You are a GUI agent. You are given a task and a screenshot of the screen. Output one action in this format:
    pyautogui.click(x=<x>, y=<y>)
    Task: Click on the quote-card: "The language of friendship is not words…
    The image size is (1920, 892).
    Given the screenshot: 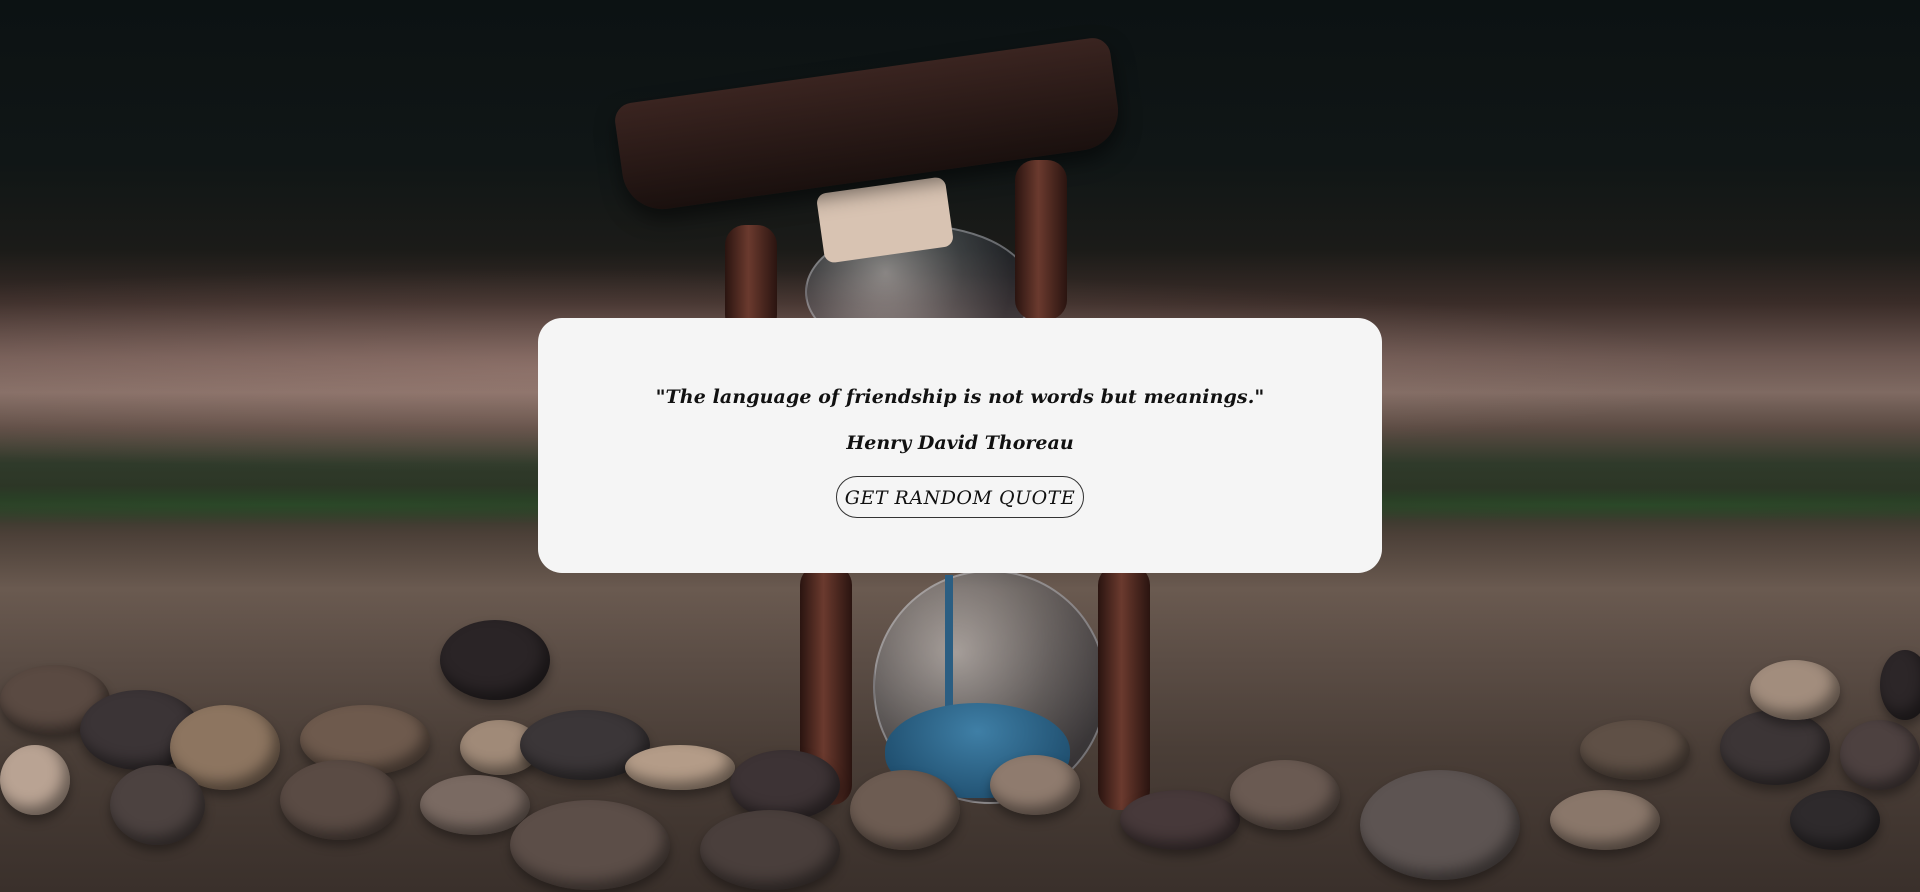 What is the action you would take?
    pyautogui.click(x=960, y=445)
    